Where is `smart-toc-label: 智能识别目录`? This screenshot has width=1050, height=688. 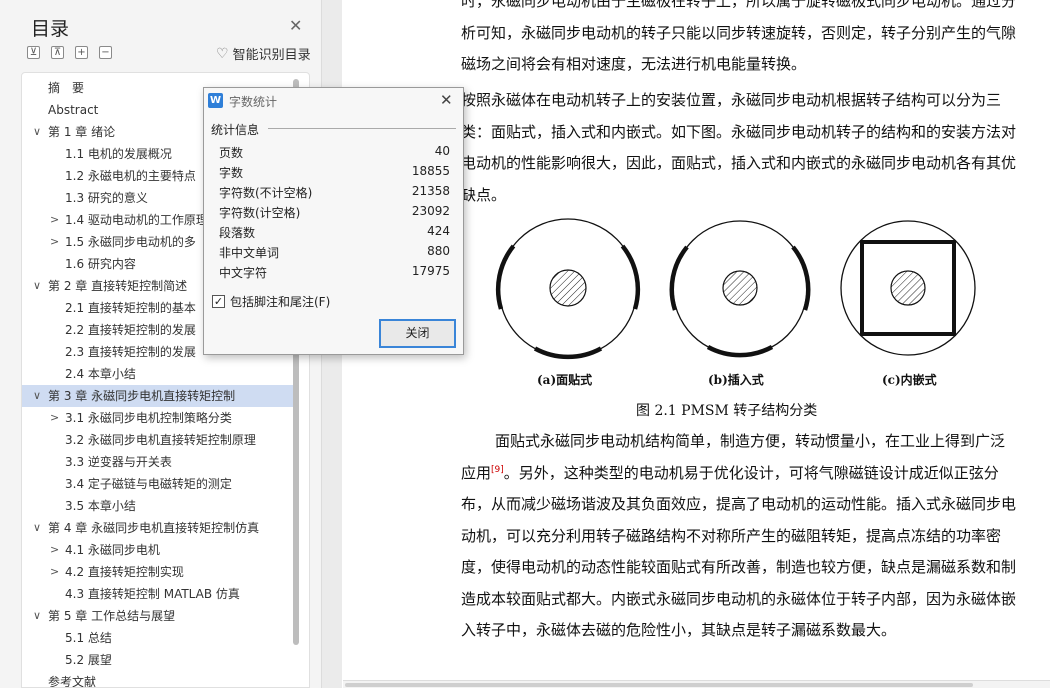 smart-toc-label: 智能识别目录 is located at coordinates (271, 55).